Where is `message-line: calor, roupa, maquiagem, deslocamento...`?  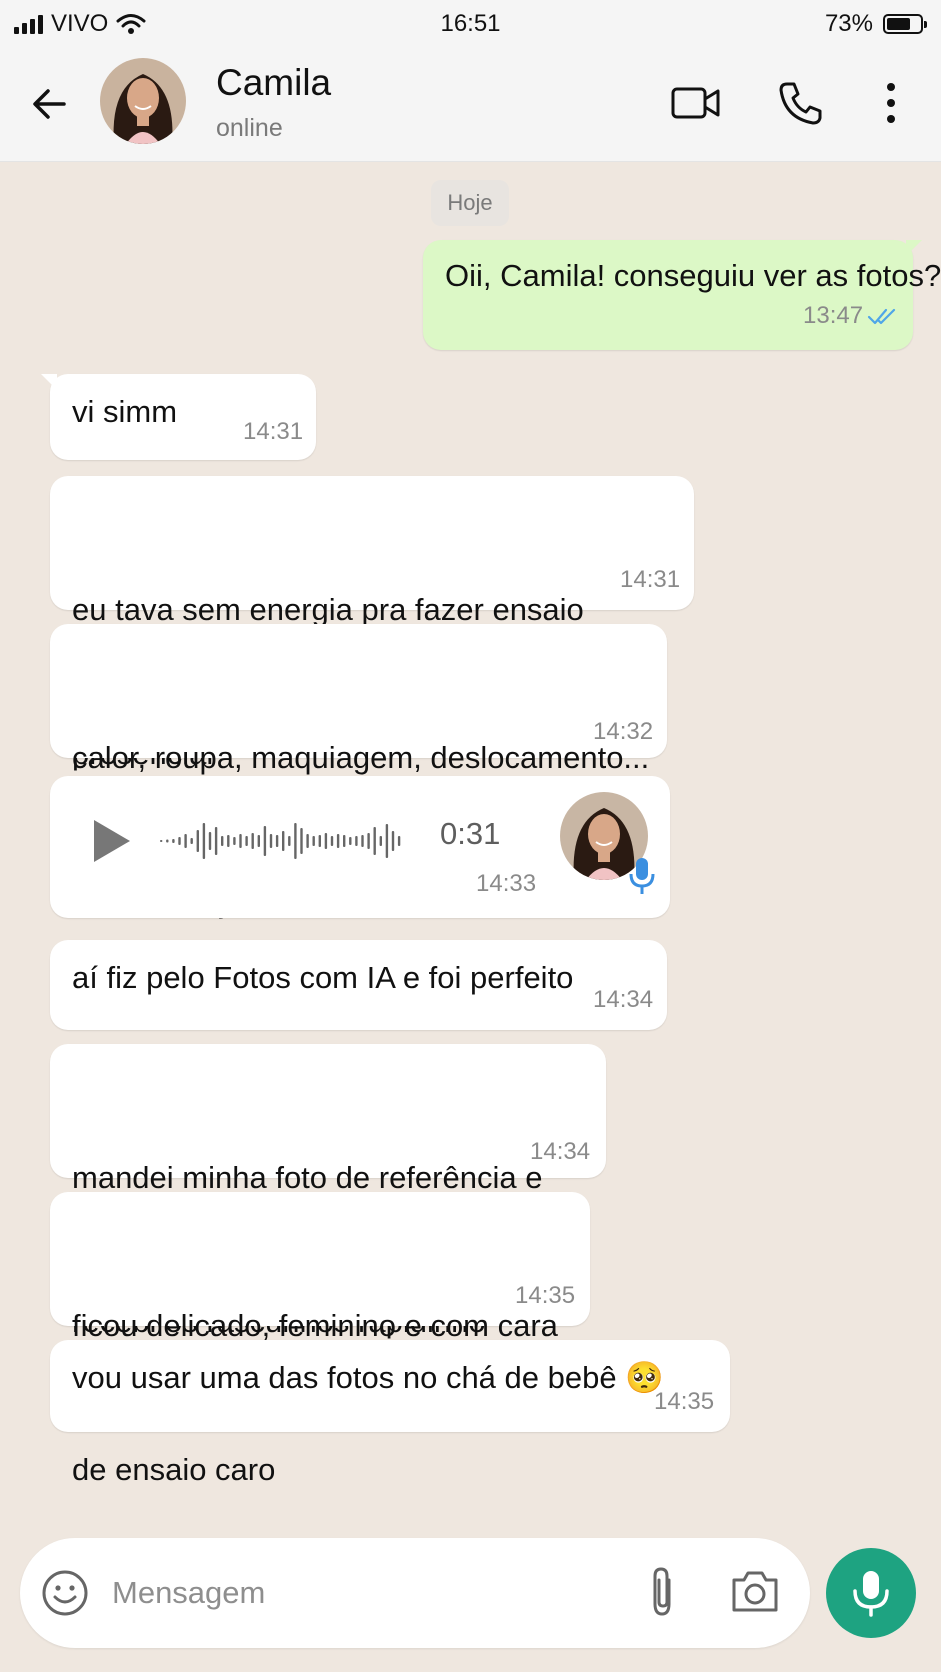 message-line: calor, roupa, maquiagem, deslocamento... is located at coordinates (361, 757).